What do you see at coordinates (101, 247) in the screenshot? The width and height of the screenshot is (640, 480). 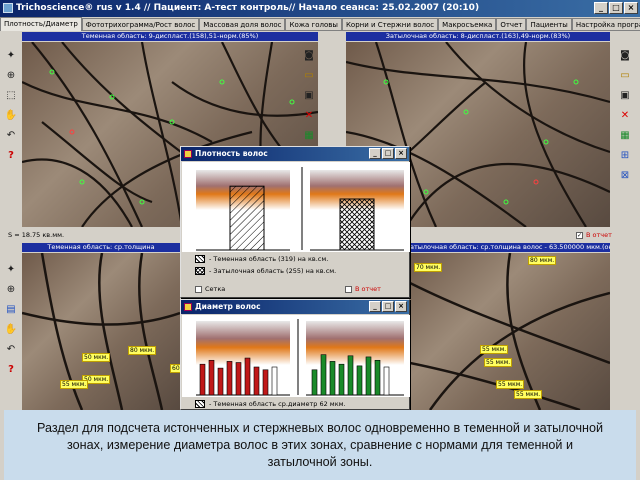 I see `bottom-left-panel-header: Теменная область: ср.толщина` at bounding box center [101, 247].